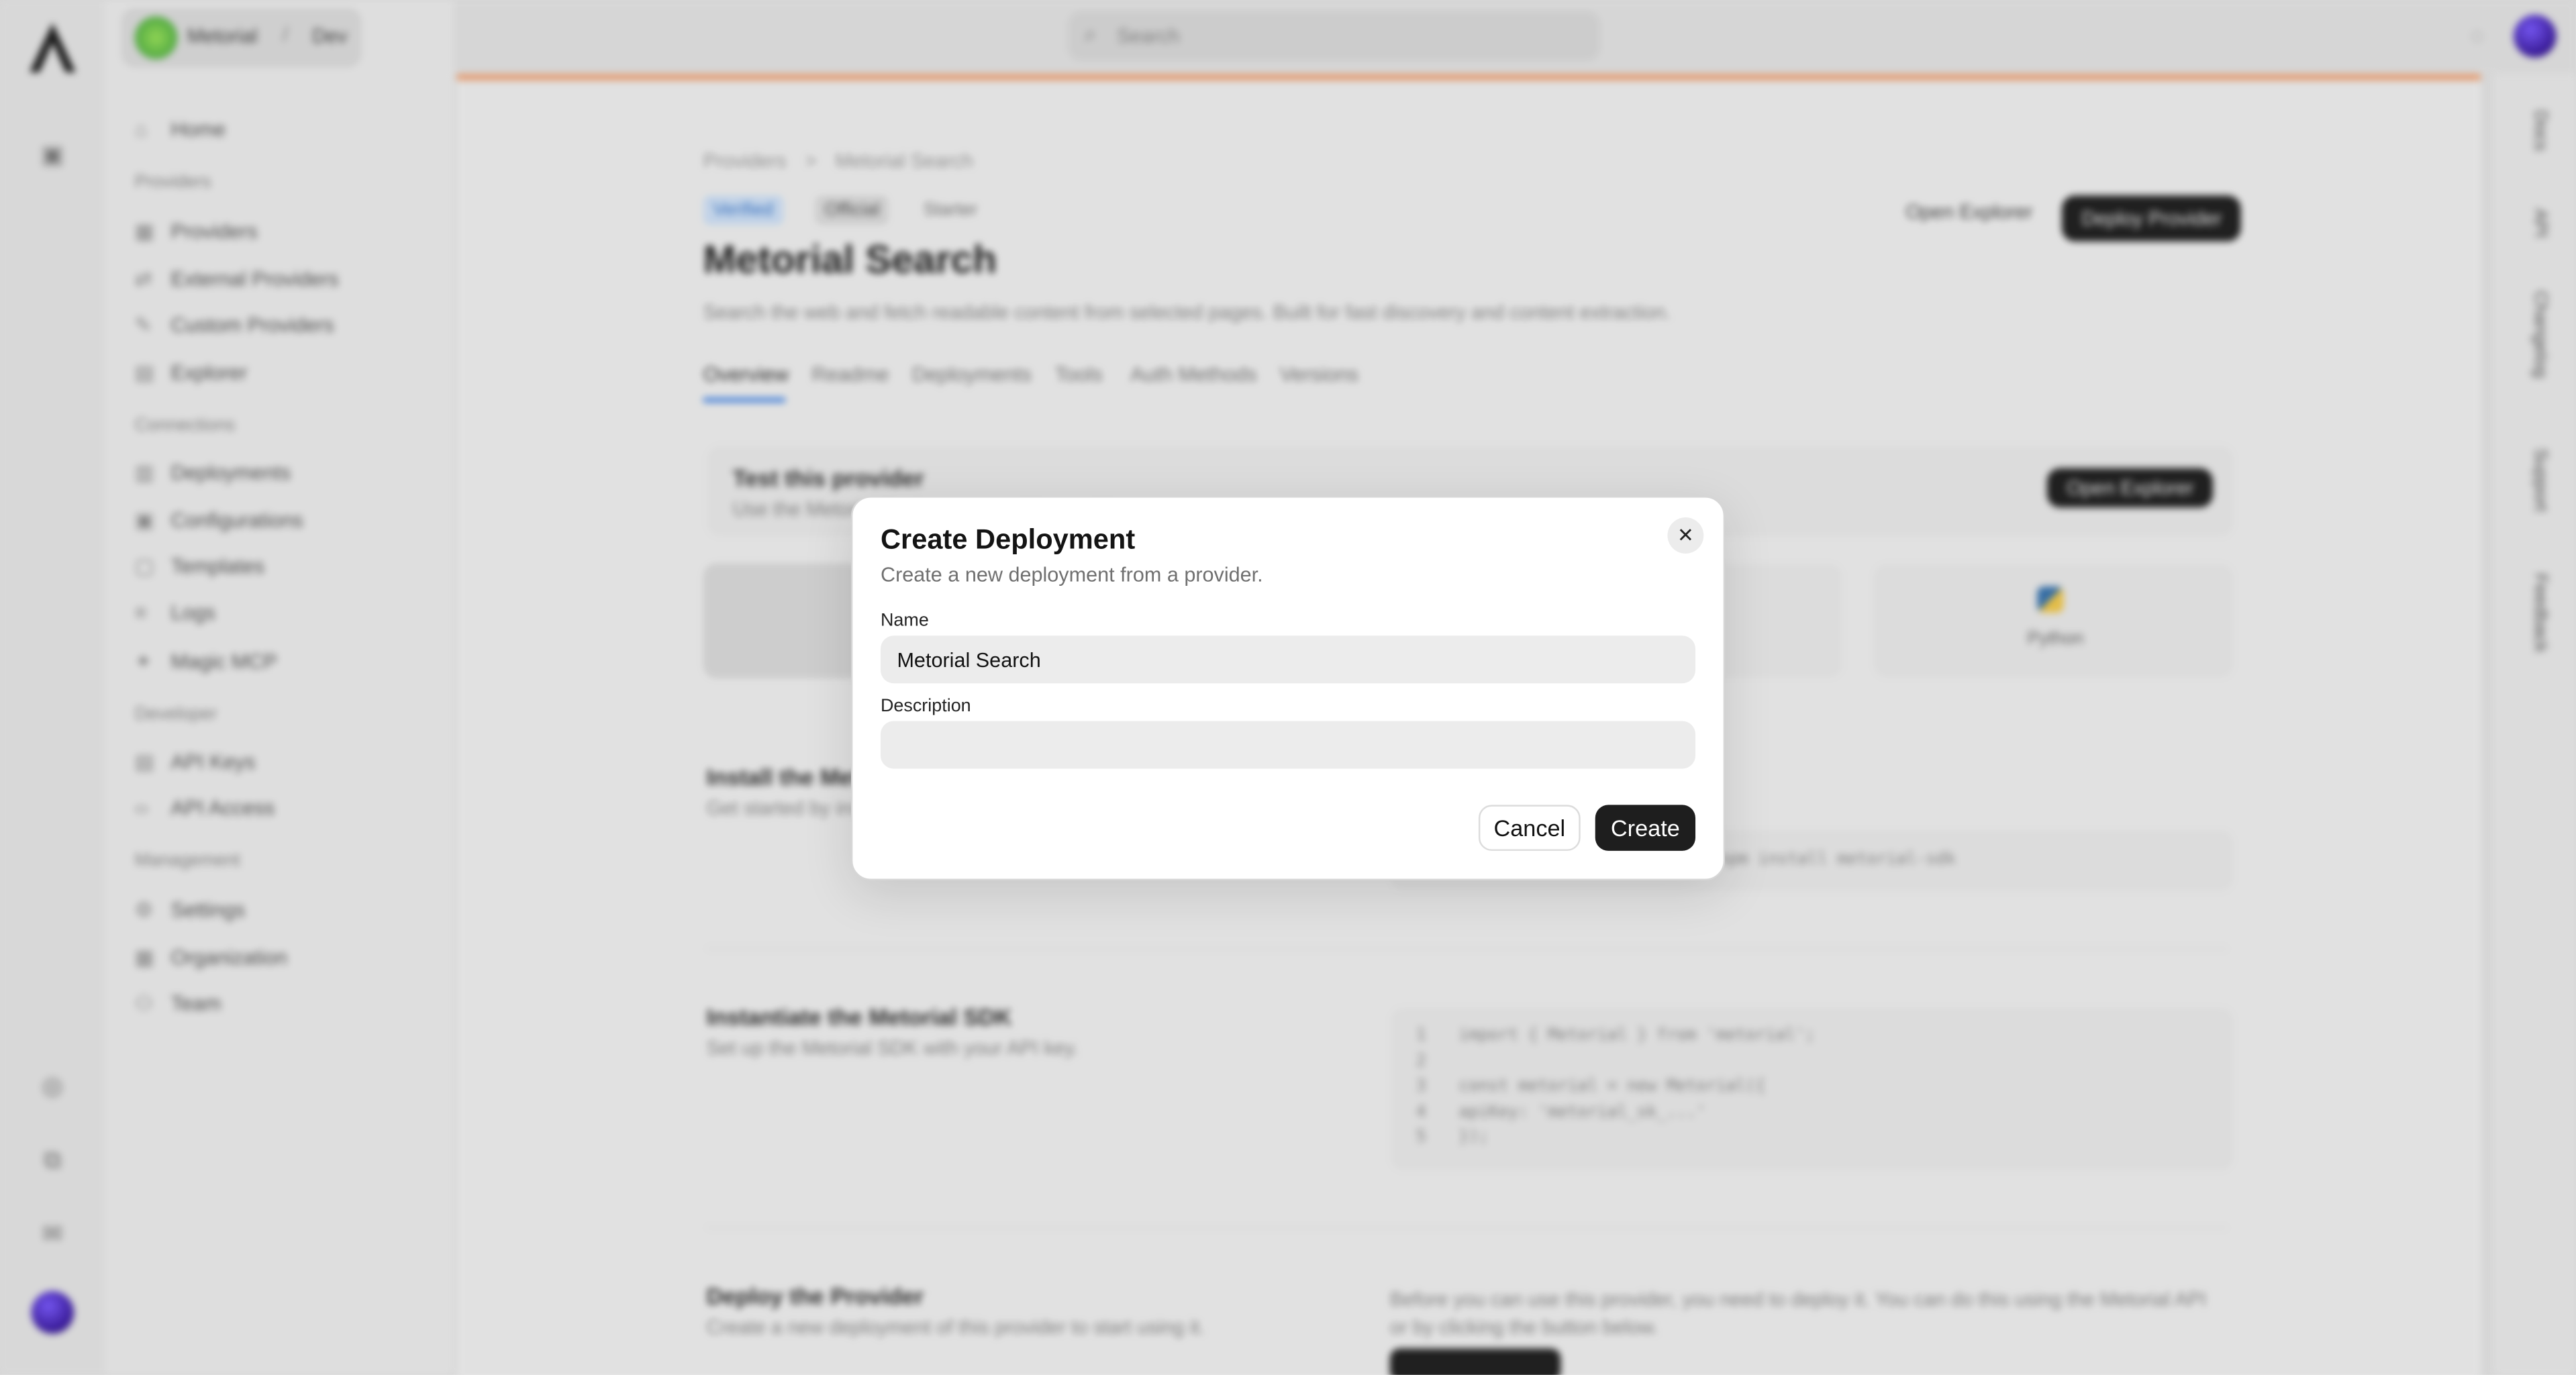 The width and height of the screenshot is (2576, 1375). Describe the element at coordinates (1685, 536) in the screenshot. I see `close-icon: ✕` at that location.